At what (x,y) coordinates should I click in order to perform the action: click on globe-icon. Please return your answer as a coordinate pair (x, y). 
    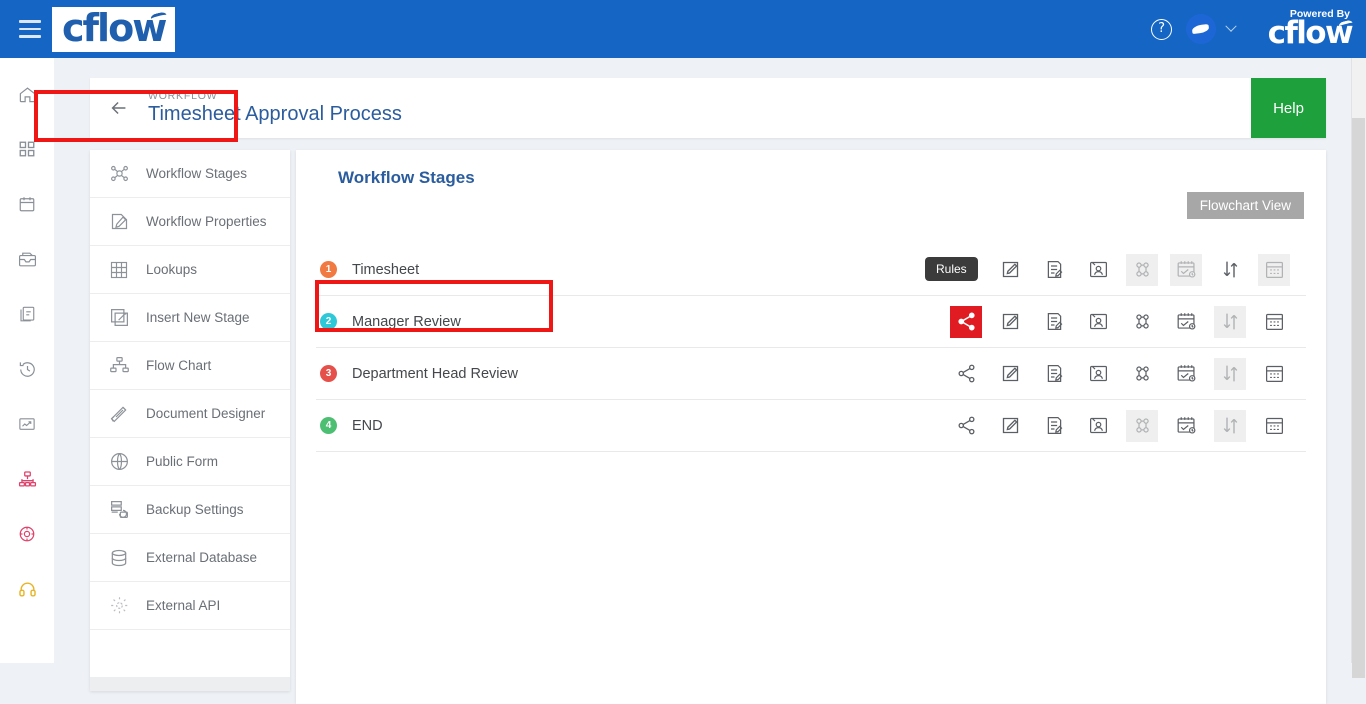
    Looking at the image, I should click on (119, 462).